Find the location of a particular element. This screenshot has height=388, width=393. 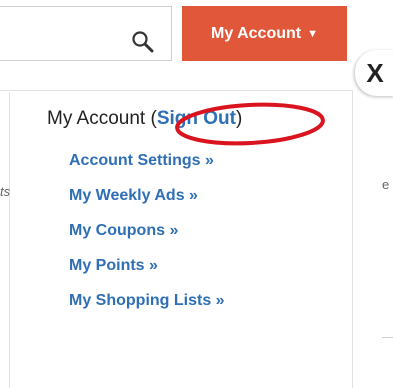

my-shopping-lists-link: My Shopping Lists » is located at coordinates (147, 307).